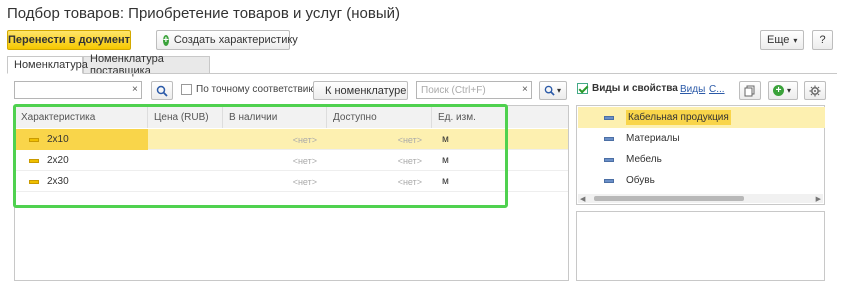 Image resolution: width=845 pixels, height=286 pixels. I want to click on more-label: Еще, so click(778, 40).